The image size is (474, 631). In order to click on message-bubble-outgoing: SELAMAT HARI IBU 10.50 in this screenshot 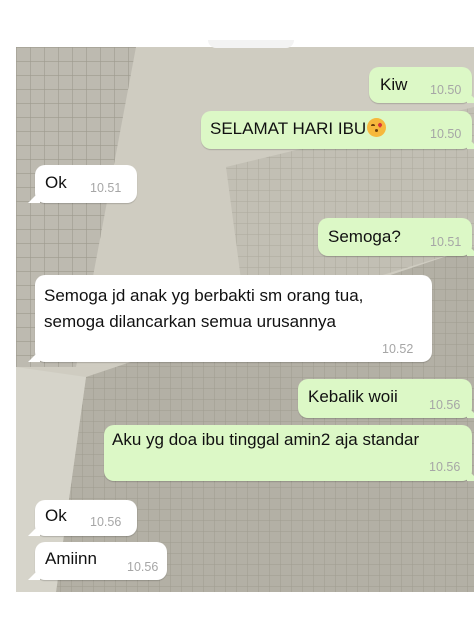, I will do `click(337, 130)`.